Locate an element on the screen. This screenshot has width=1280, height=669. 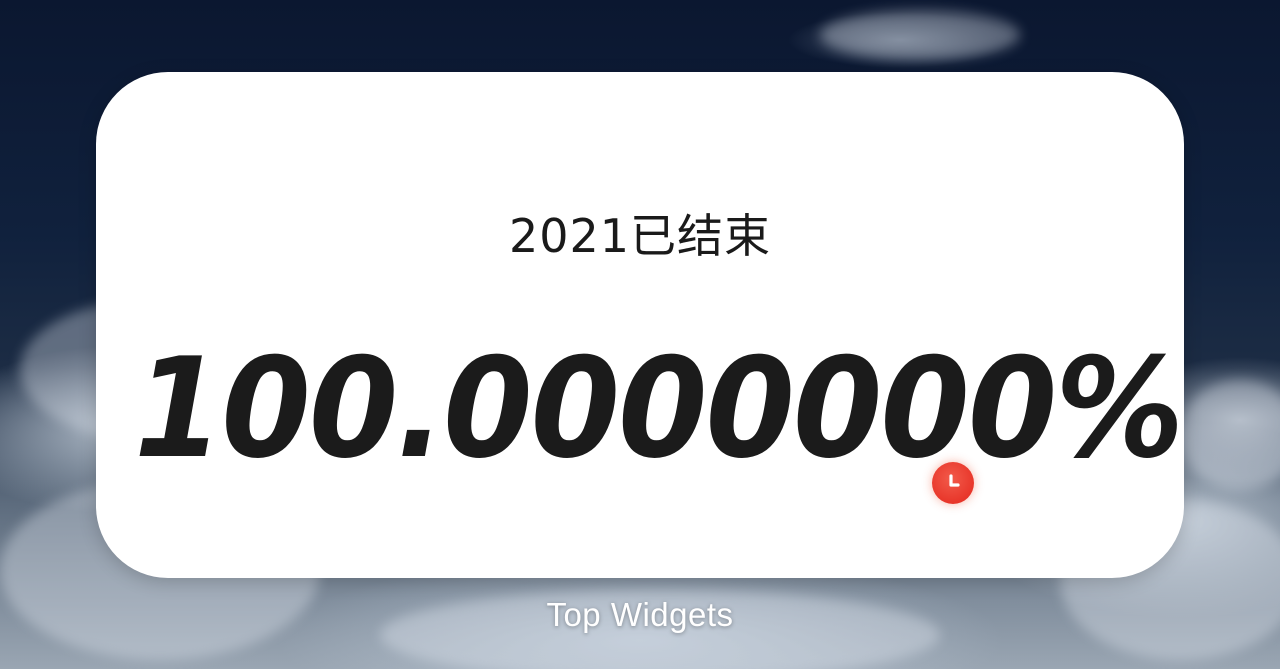
clock-icon-glyph is located at coordinates (954, 480).